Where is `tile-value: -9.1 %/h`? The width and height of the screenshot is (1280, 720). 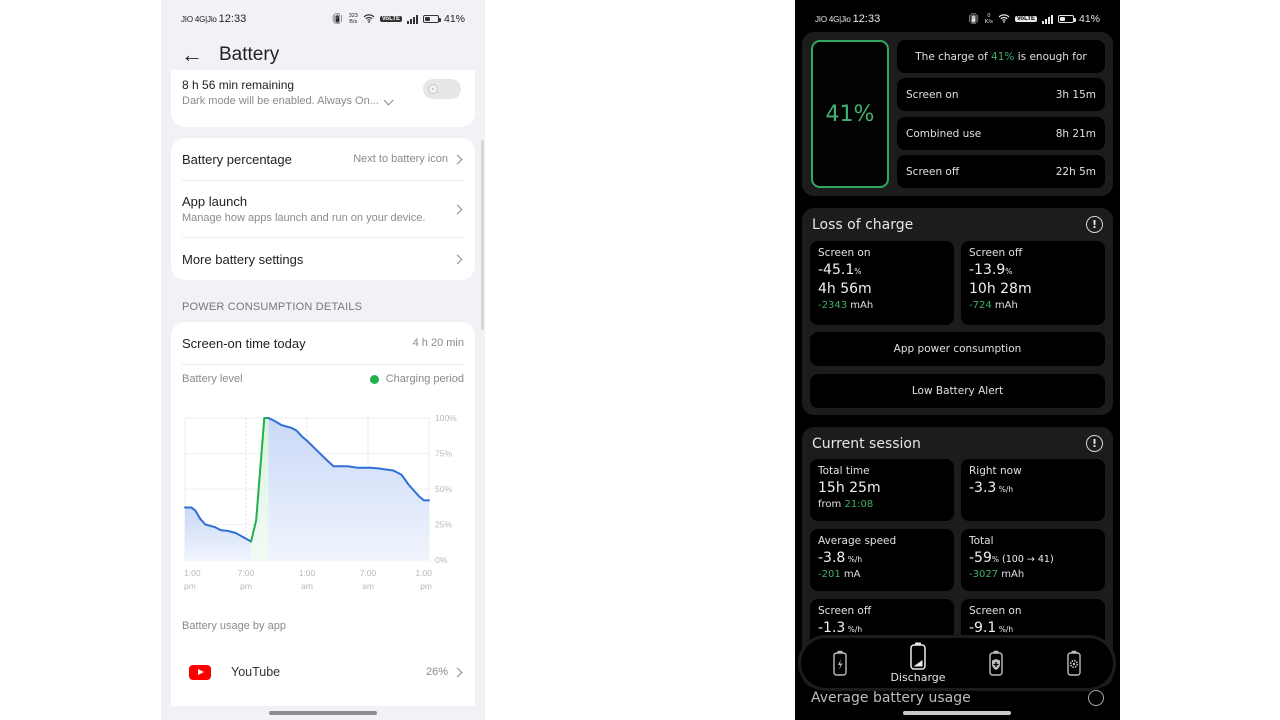 tile-value: -9.1 %/h is located at coordinates (1033, 628).